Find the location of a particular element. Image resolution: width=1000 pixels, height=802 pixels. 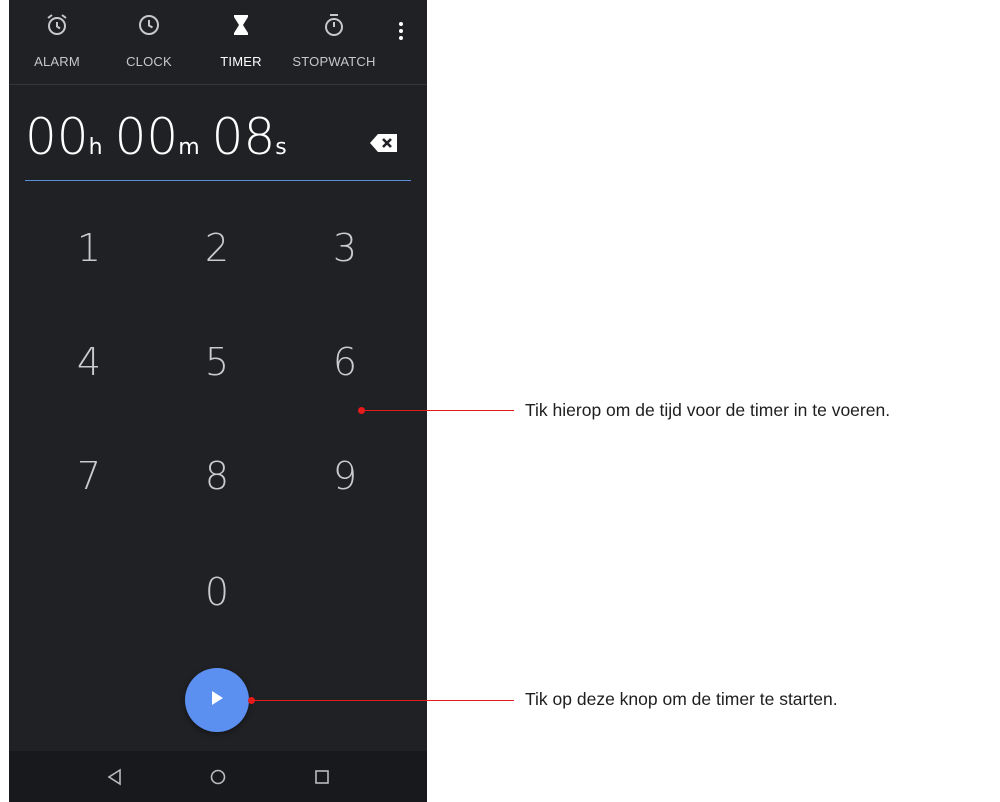

stopwatch-icon is located at coordinates (334, 26).